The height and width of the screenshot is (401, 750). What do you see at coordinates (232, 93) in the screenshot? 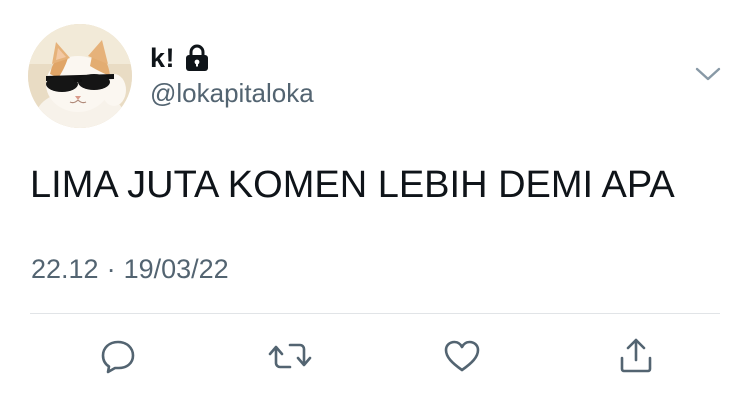
I see `user-handle: @lokapitaloka` at bounding box center [232, 93].